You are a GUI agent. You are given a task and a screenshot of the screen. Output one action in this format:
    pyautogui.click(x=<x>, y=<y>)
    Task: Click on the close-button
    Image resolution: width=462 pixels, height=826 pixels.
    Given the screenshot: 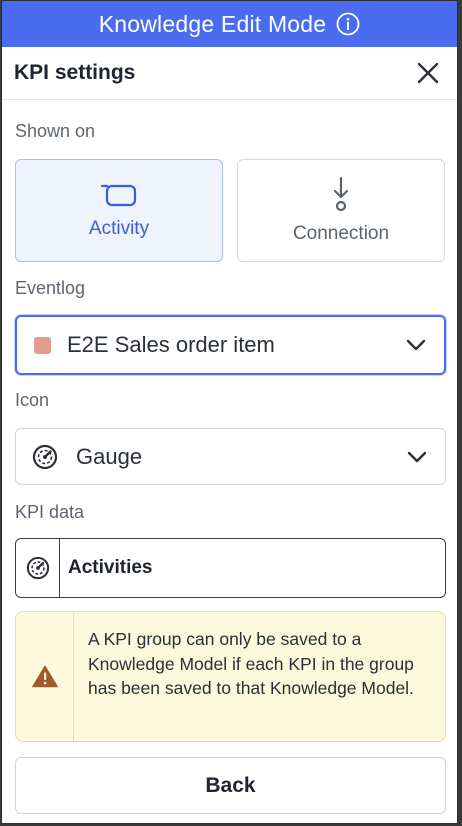 What is the action you would take?
    pyautogui.click(x=428, y=73)
    